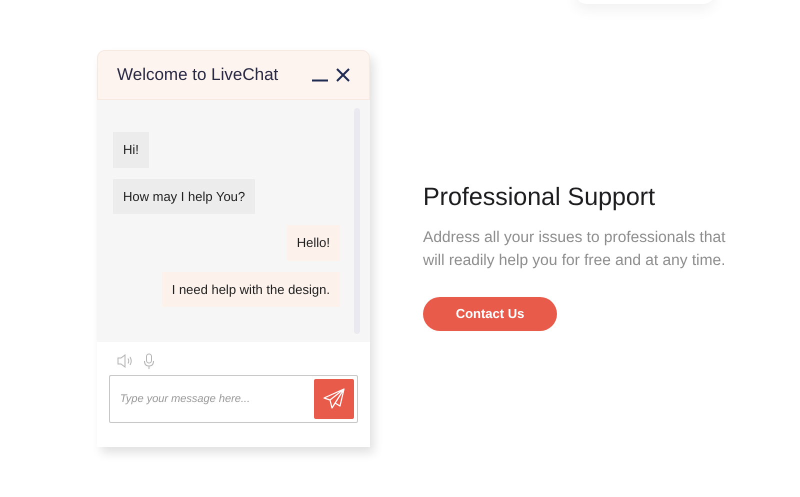 The width and height of the screenshot is (800, 497). What do you see at coordinates (184, 196) in the screenshot?
I see `agent-message: How may I help You?` at bounding box center [184, 196].